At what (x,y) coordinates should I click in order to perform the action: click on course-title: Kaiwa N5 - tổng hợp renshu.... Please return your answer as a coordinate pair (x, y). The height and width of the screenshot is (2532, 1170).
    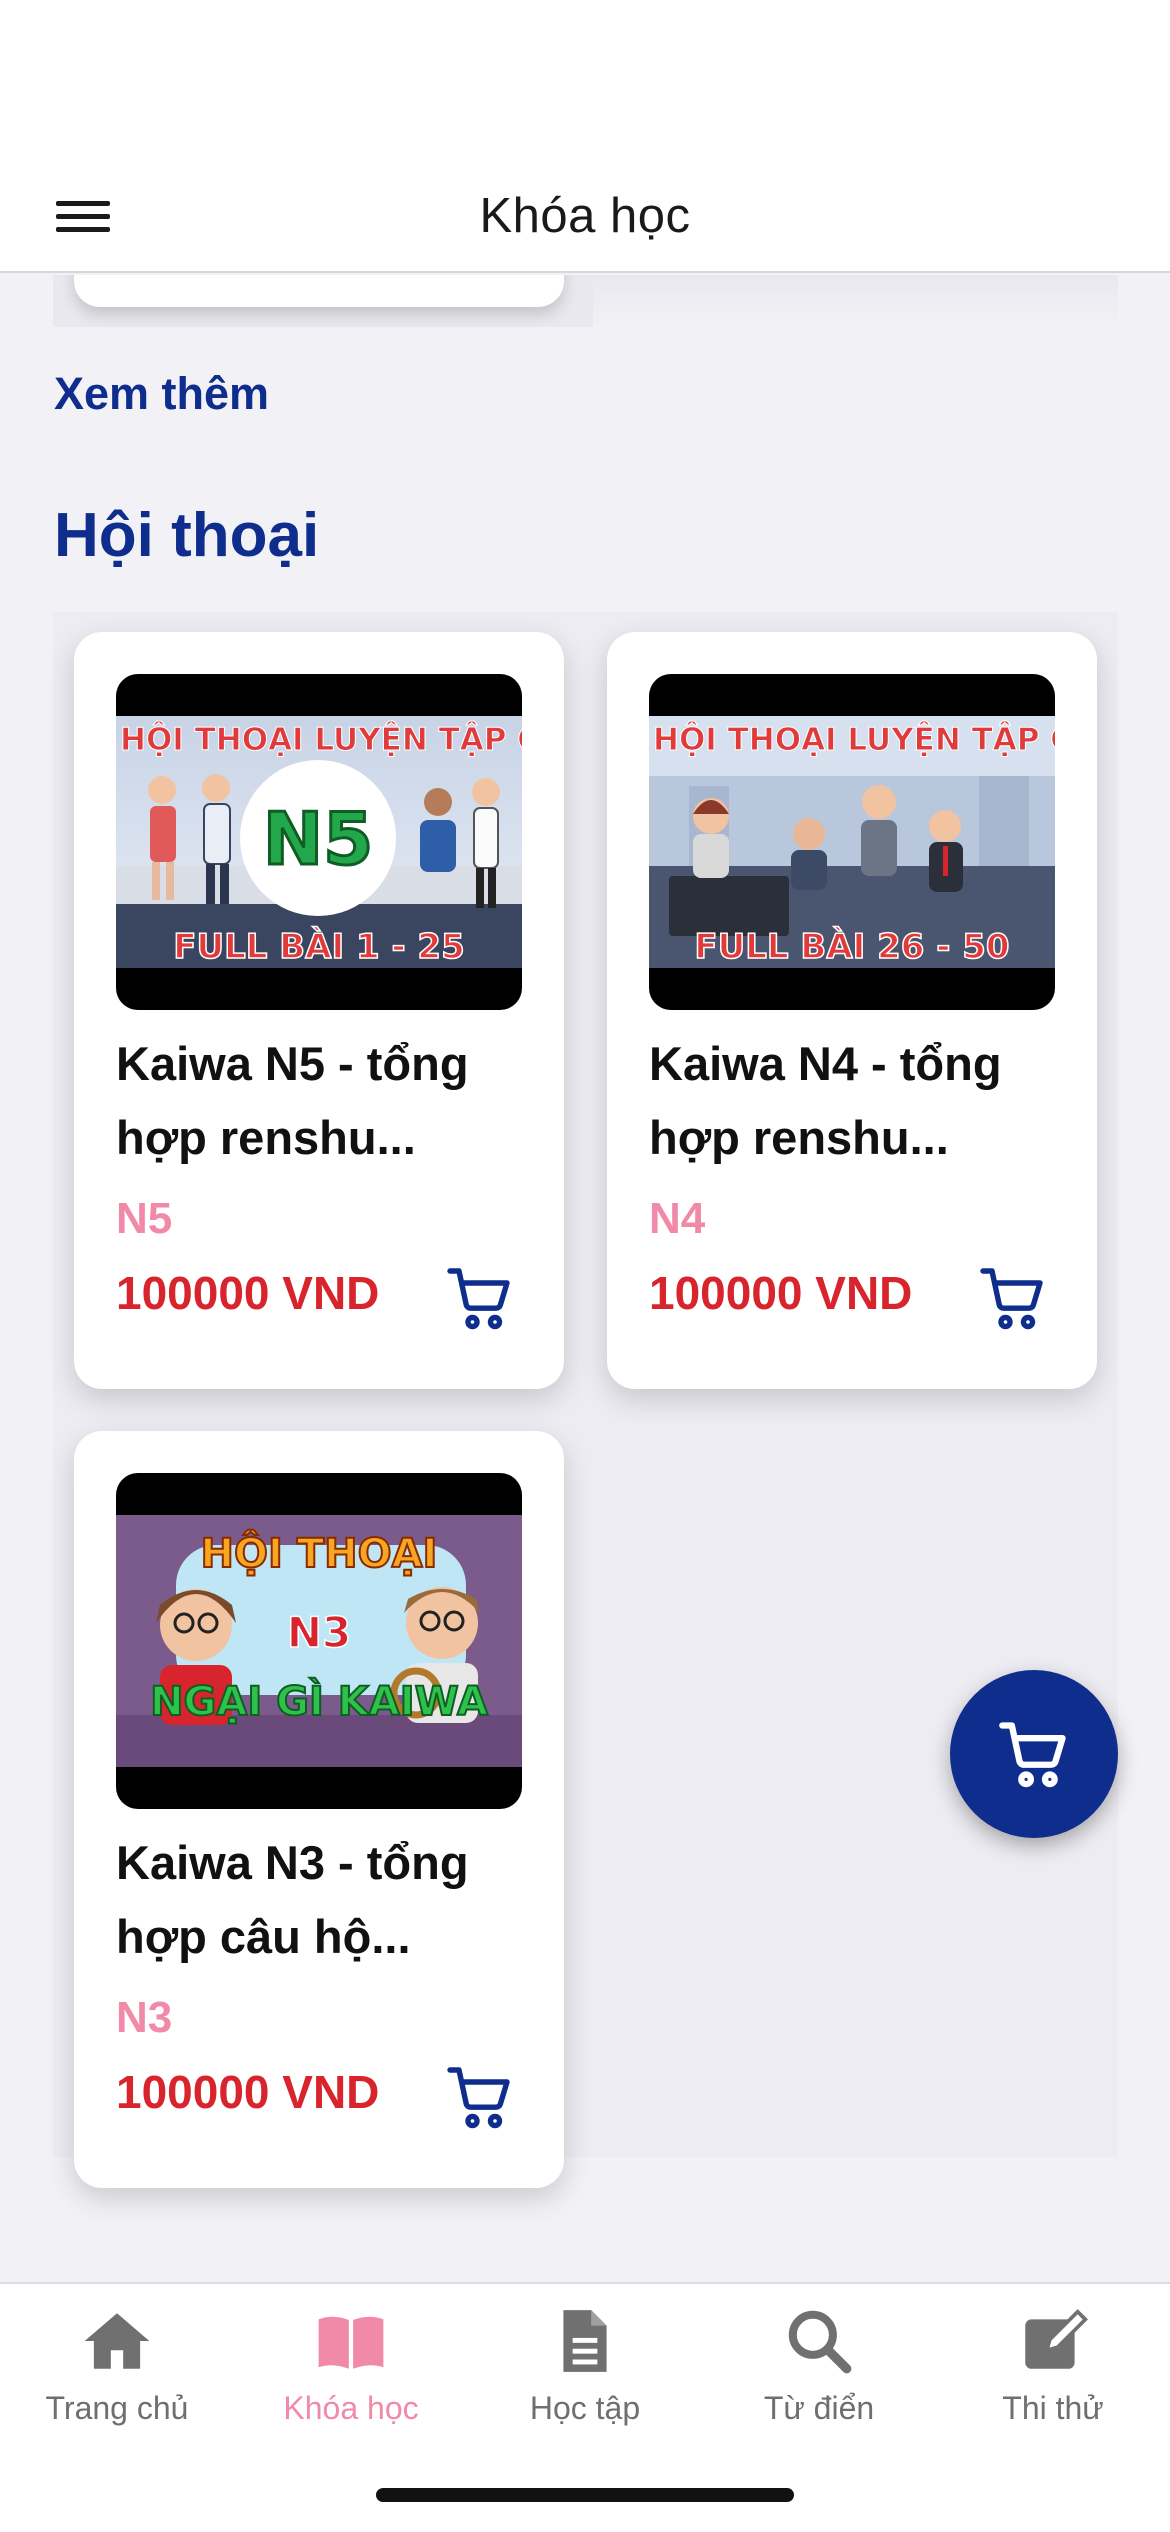
    Looking at the image, I should click on (326, 1101).